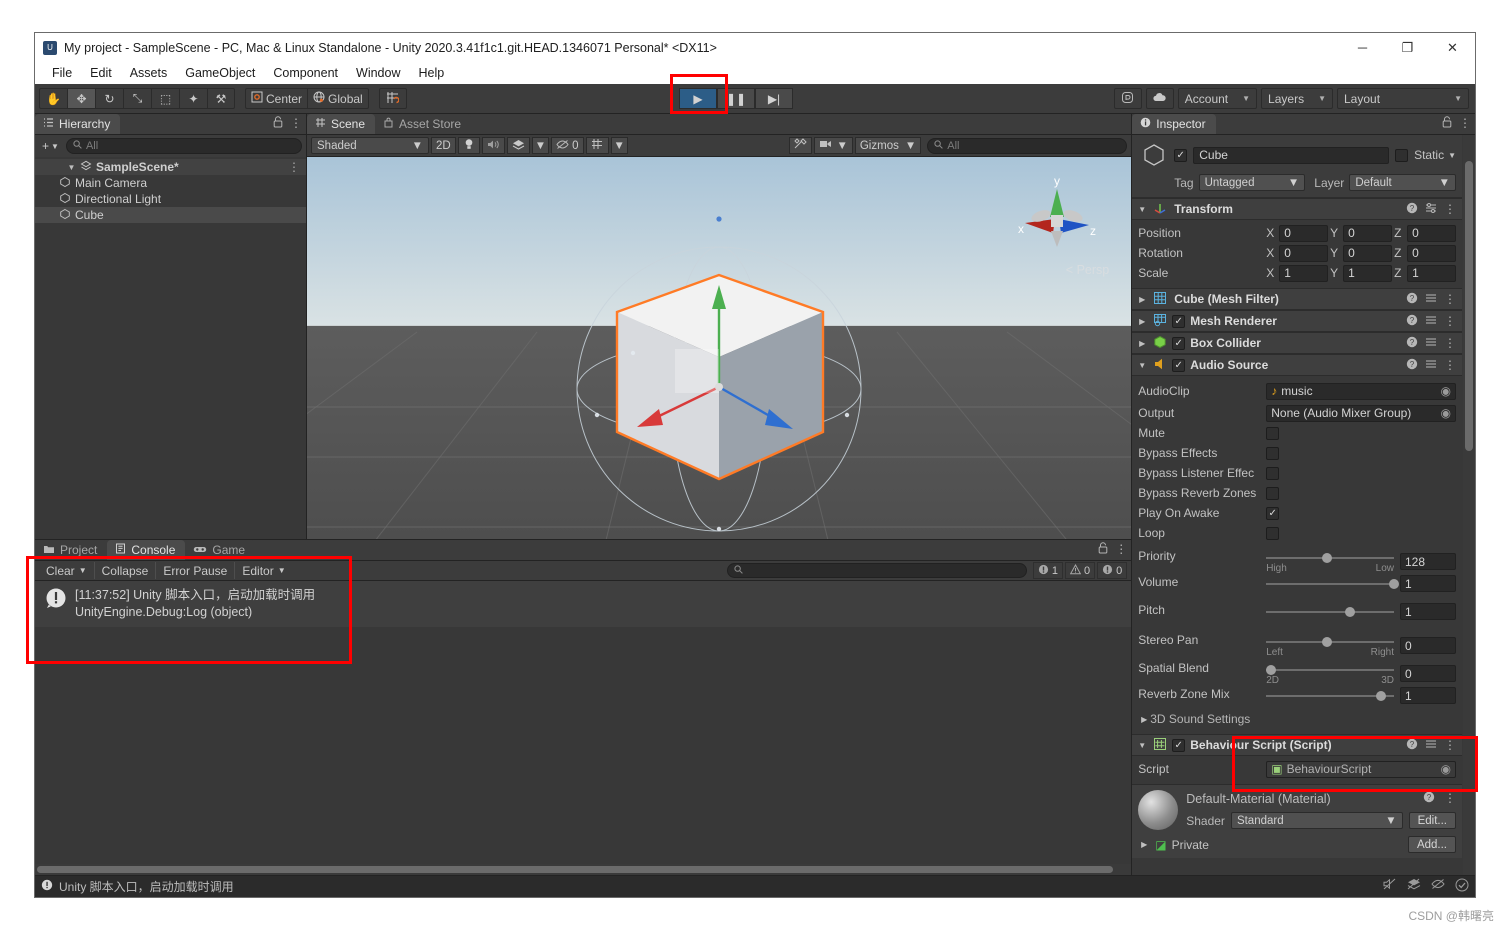 The width and height of the screenshot is (1510, 930). Describe the element at coordinates (296, 123) in the screenshot. I see `hierarchy-menu-icon: ⋮` at that location.